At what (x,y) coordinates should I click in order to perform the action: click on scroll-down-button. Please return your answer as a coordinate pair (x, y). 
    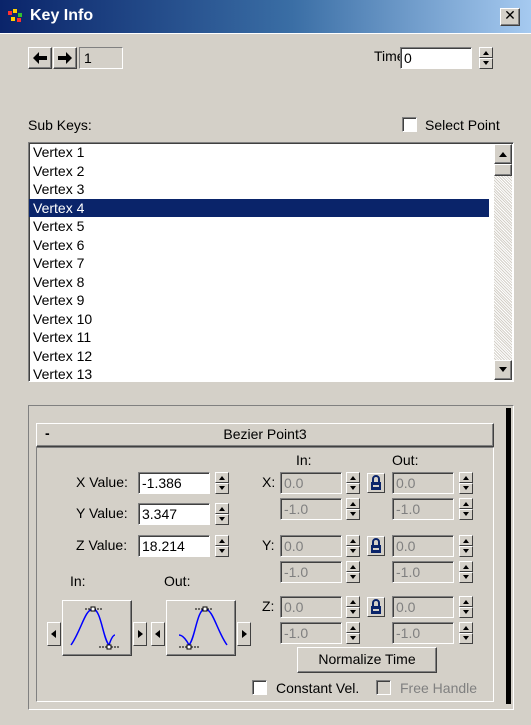
    Looking at the image, I should click on (503, 370).